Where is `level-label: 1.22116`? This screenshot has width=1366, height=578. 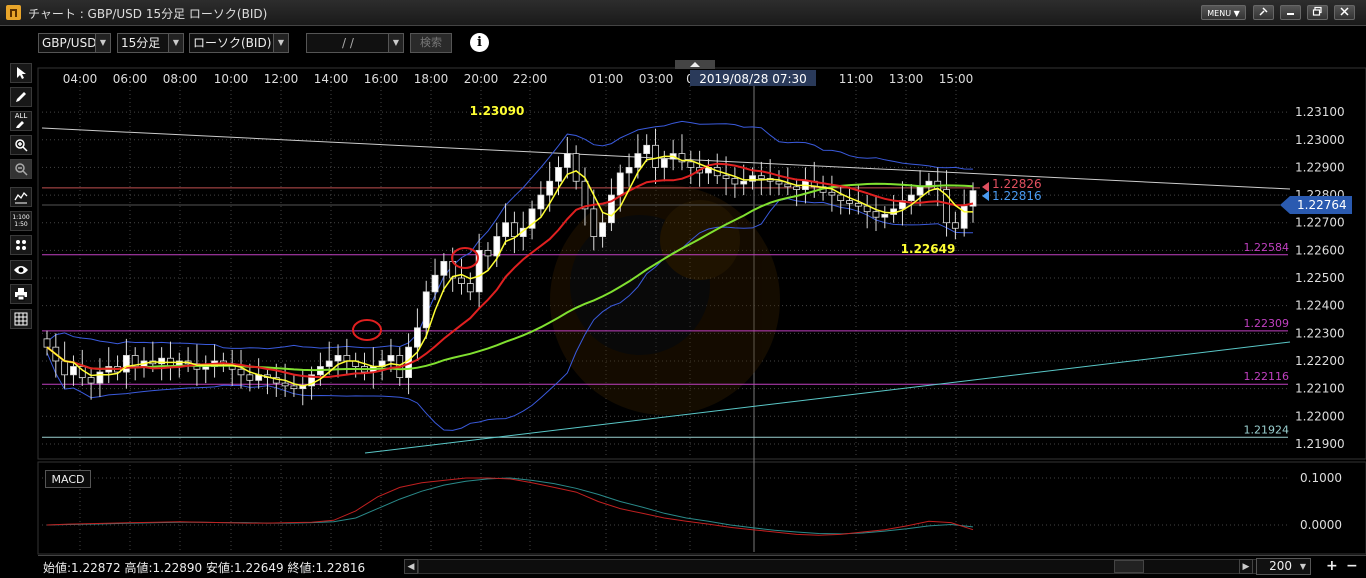
level-label: 1.22116 is located at coordinates (1267, 376).